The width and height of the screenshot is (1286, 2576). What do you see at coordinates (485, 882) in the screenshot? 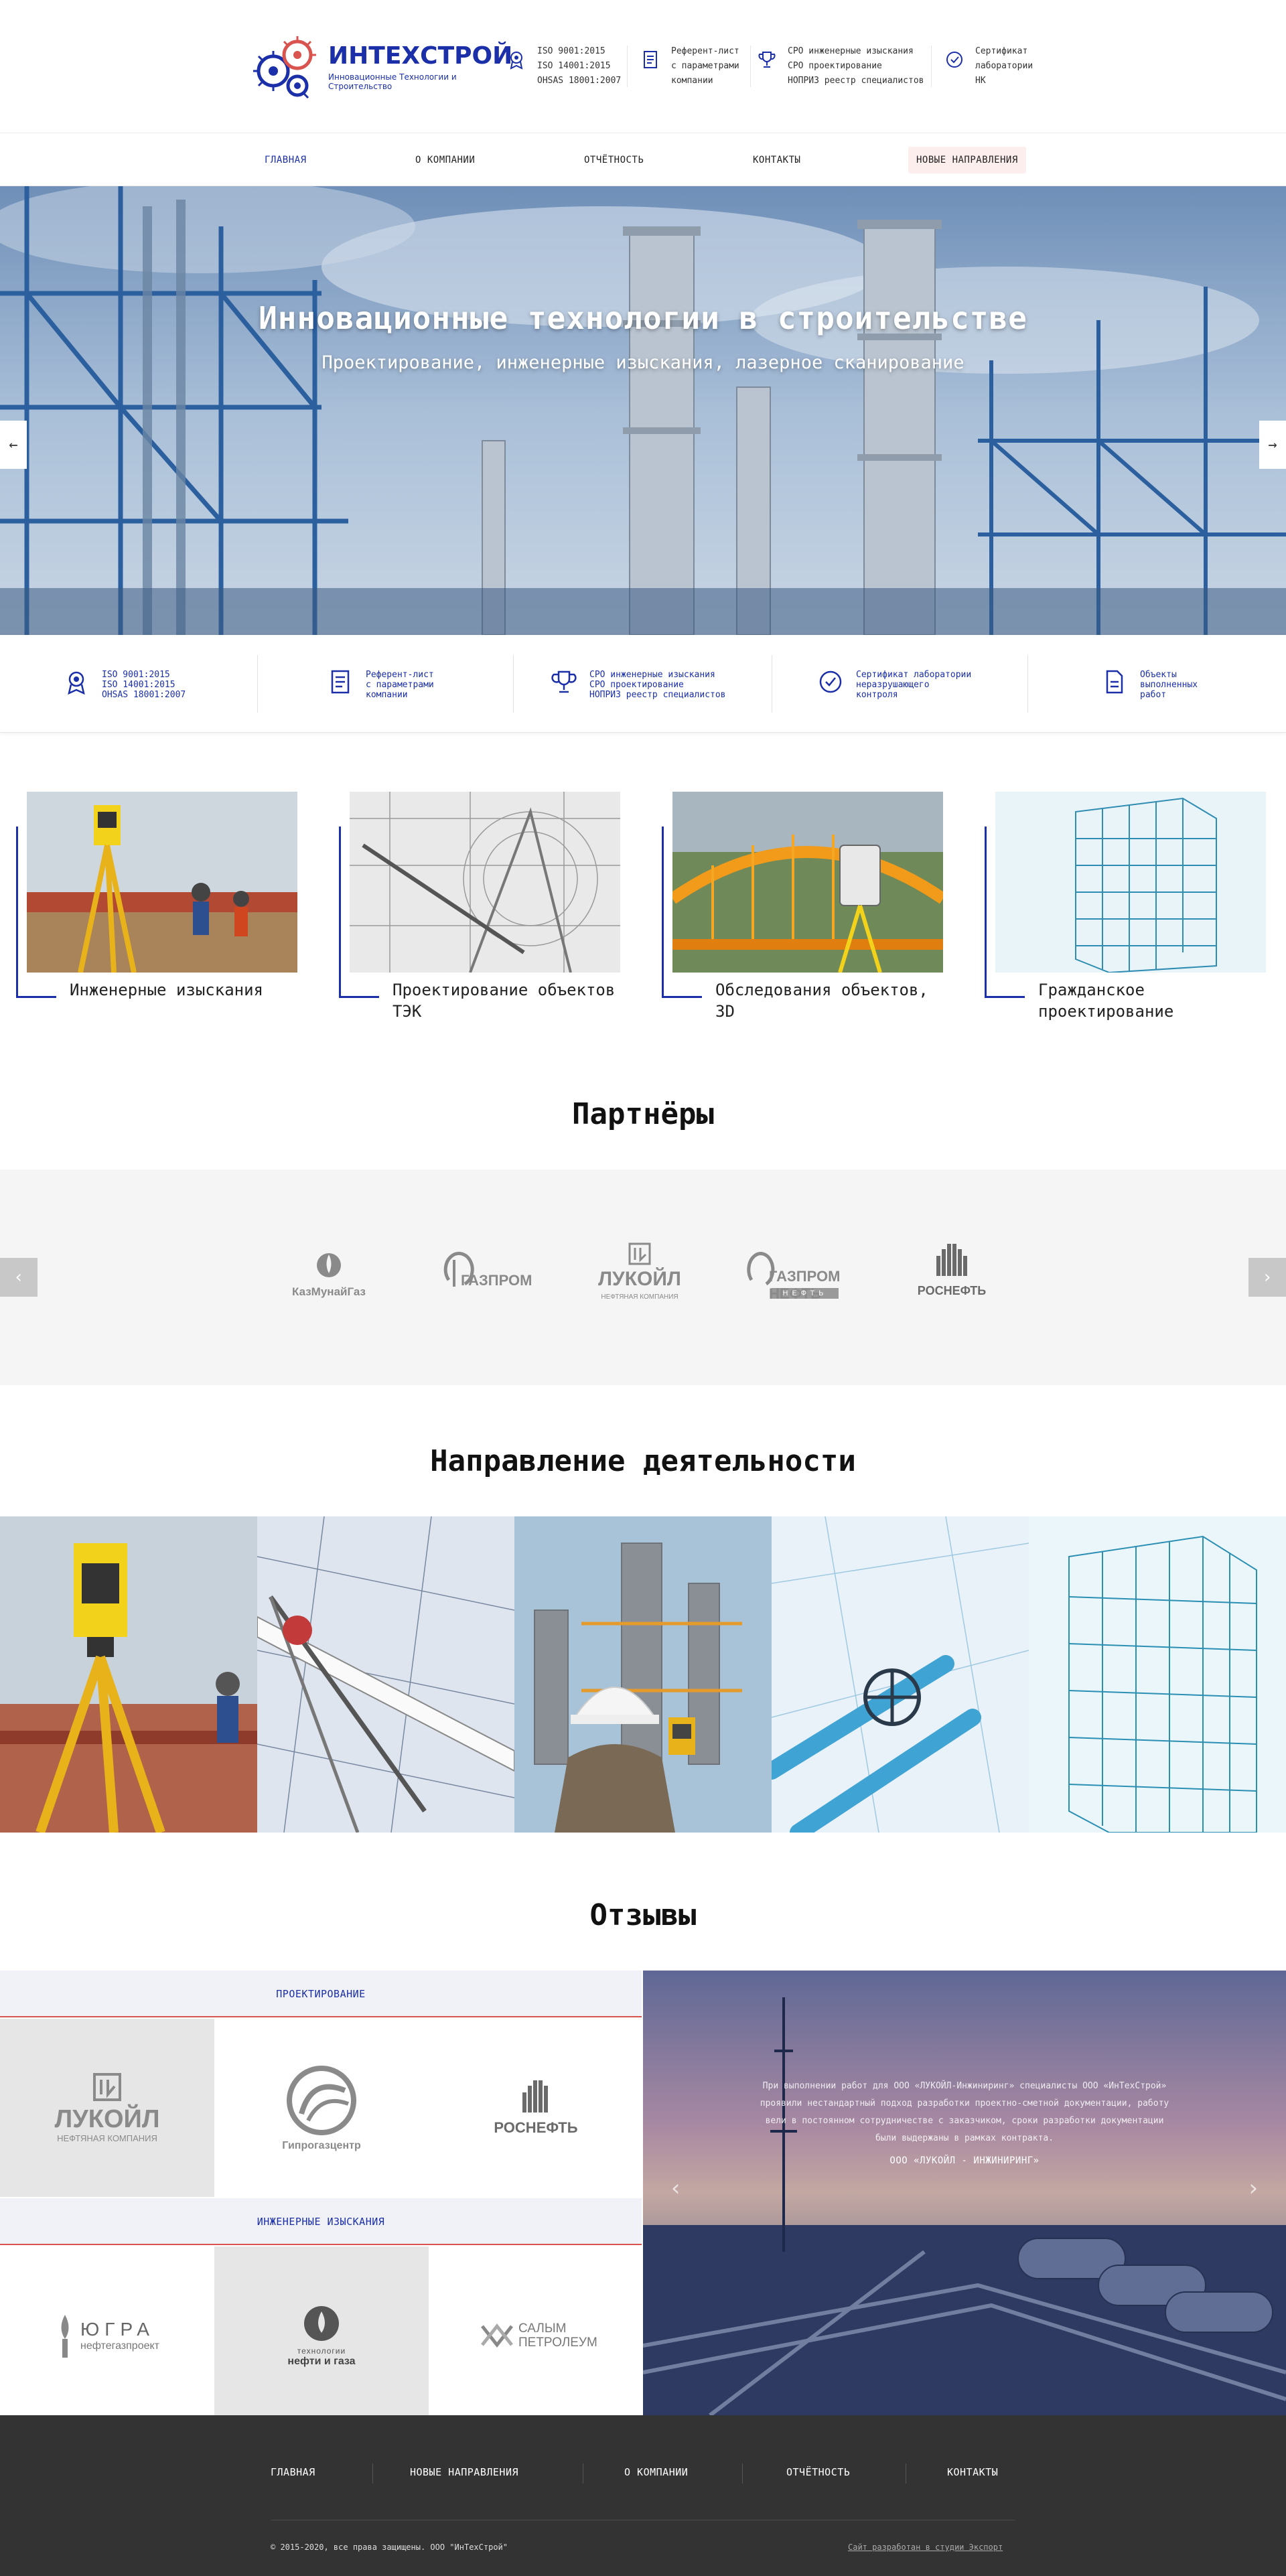
I see `drafting-photo` at bounding box center [485, 882].